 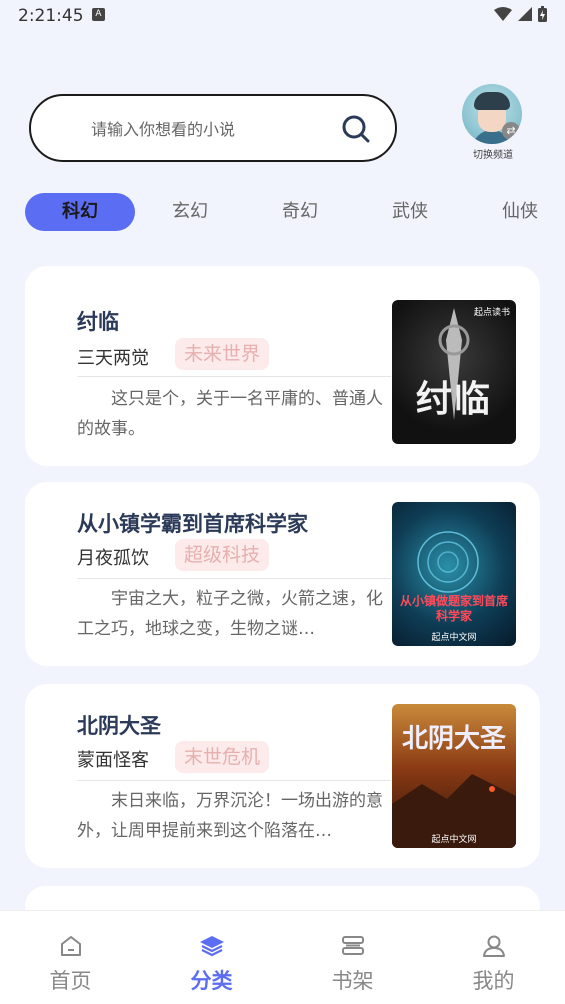 What do you see at coordinates (71, 946) in the screenshot?
I see `home-icon` at bounding box center [71, 946].